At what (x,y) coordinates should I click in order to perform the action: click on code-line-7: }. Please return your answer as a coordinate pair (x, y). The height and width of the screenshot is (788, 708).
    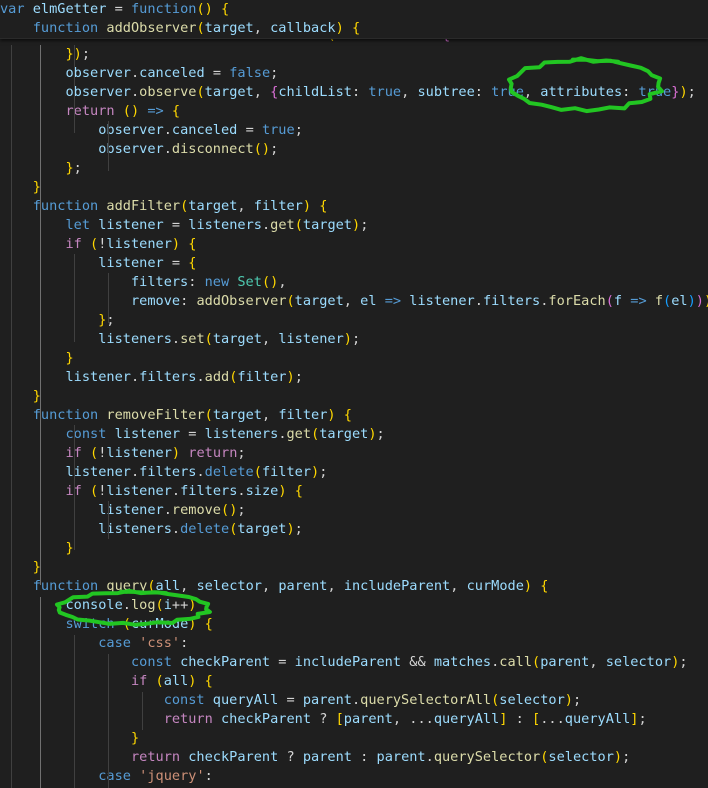
    Looking at the image, I should click on (354, 187).